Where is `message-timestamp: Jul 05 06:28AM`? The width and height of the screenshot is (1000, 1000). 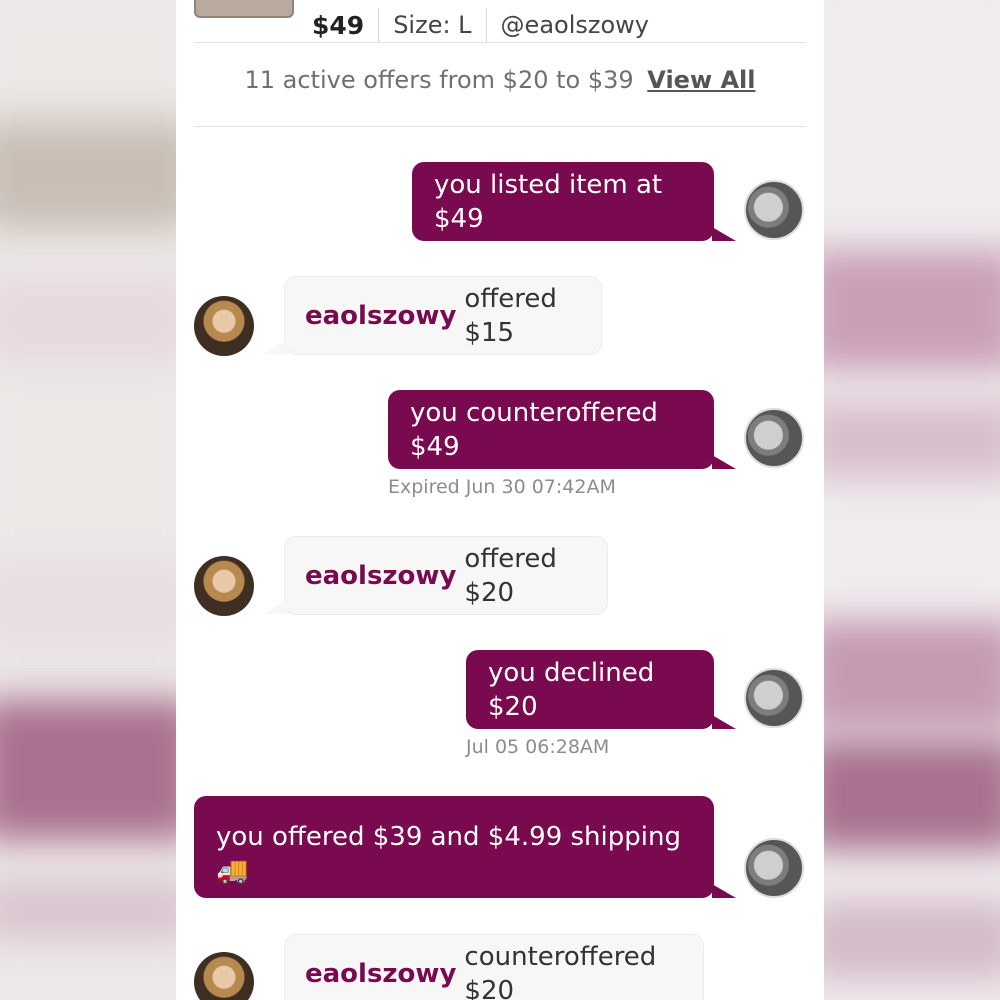 message-timestamp: Jul 05 06:28AM is located at coordinates (538, 747).